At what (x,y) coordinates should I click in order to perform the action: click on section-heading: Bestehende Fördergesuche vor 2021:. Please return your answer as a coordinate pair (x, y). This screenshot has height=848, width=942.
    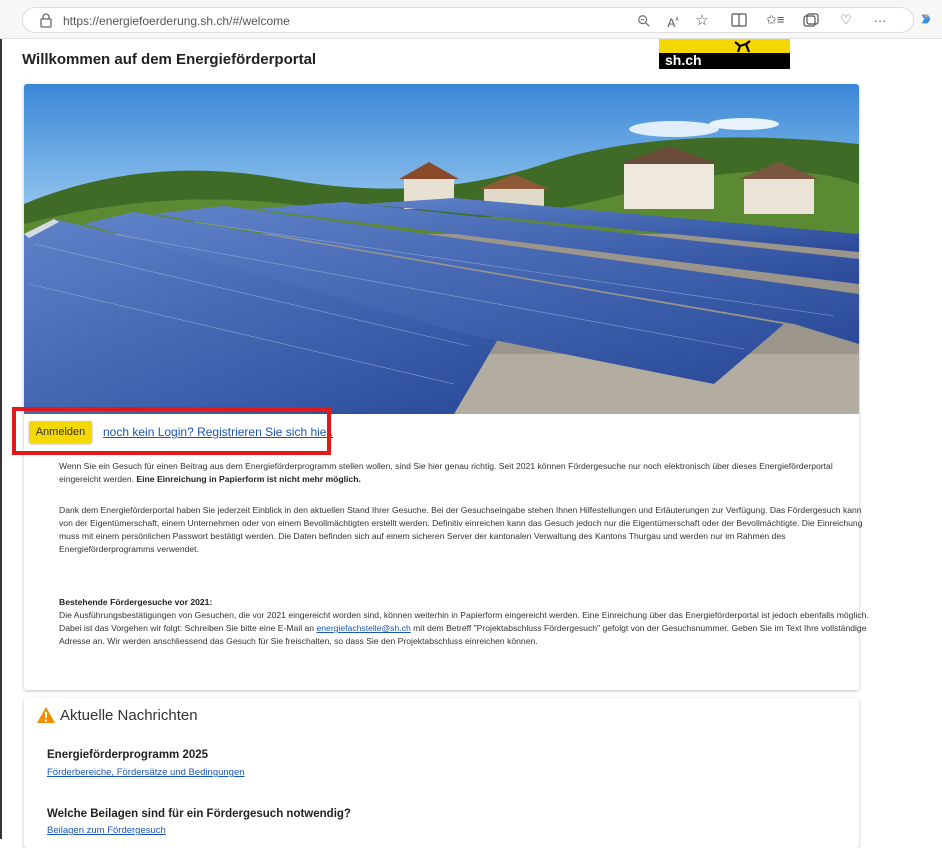
    Looking at the image, I should click on (136, 602).